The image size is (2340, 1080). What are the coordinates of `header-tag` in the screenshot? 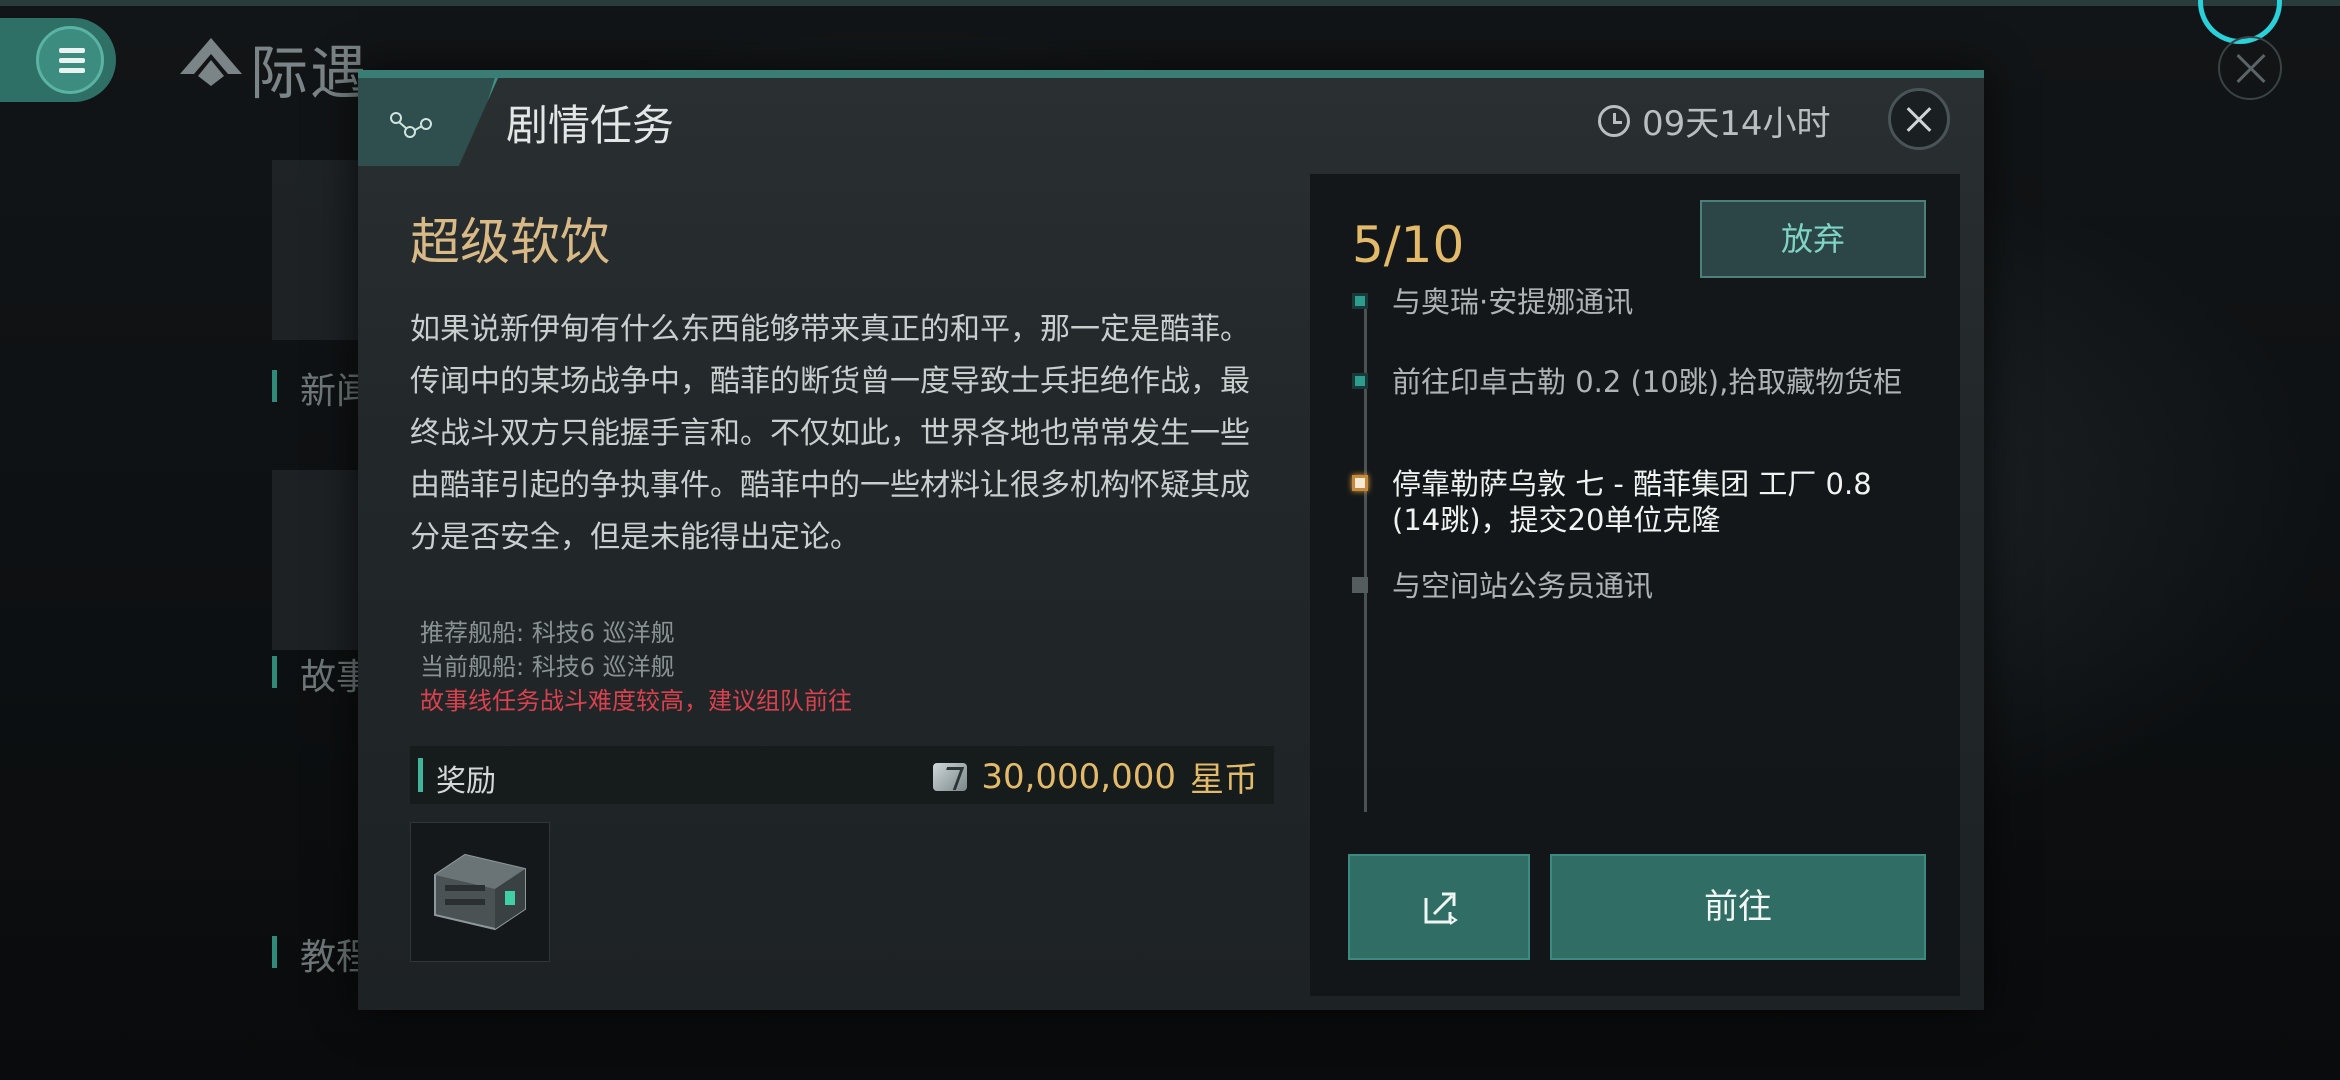 It's located at (428, 122).